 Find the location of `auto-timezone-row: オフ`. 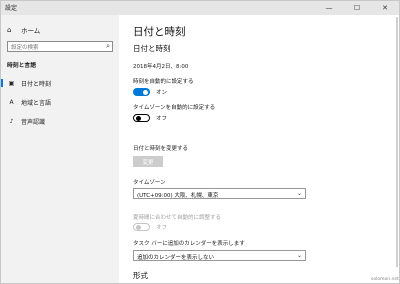

auto-timezone-row: オフ is located at coordinates (150, 118).